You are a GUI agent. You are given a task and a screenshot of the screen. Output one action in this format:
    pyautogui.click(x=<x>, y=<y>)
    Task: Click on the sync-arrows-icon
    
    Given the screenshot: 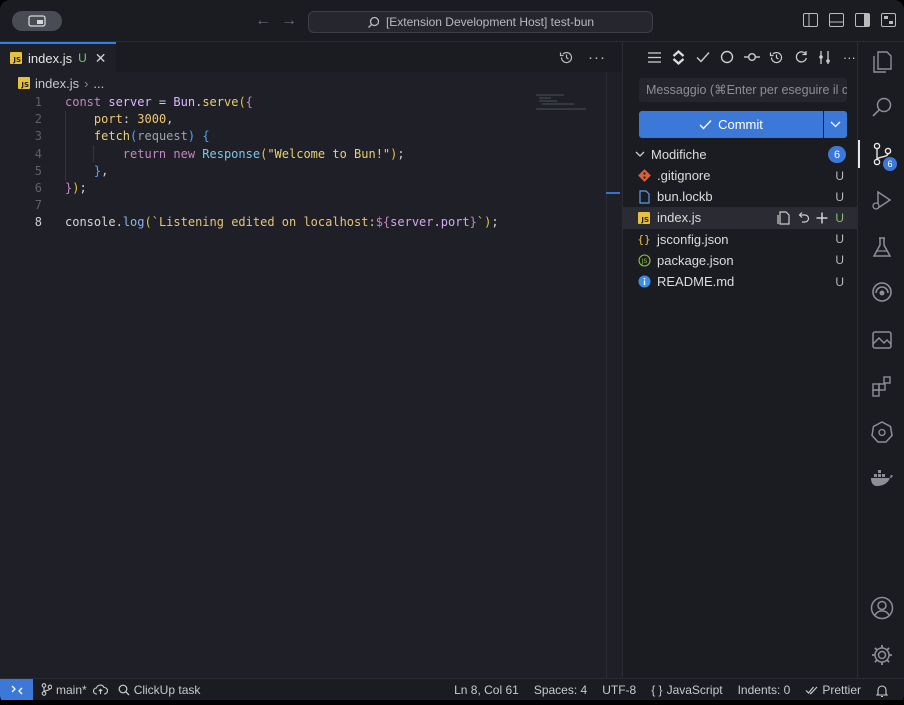 What is the action you would take?
    pyautogui.click(x=678, y=57)
    